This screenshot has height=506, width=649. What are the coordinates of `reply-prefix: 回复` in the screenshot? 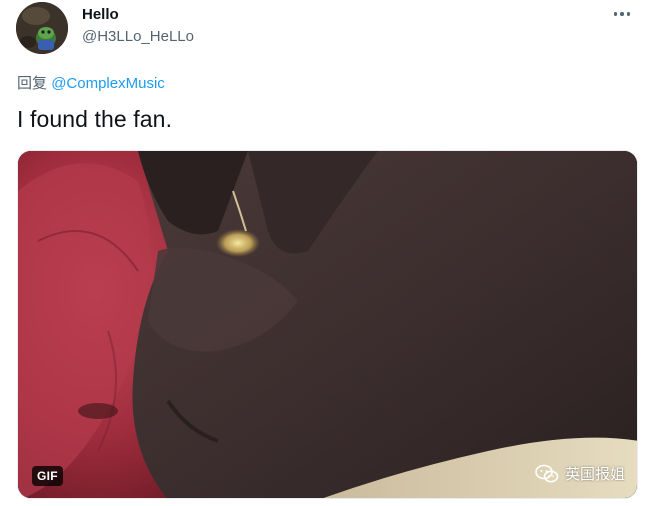 It's located at (32, 83).